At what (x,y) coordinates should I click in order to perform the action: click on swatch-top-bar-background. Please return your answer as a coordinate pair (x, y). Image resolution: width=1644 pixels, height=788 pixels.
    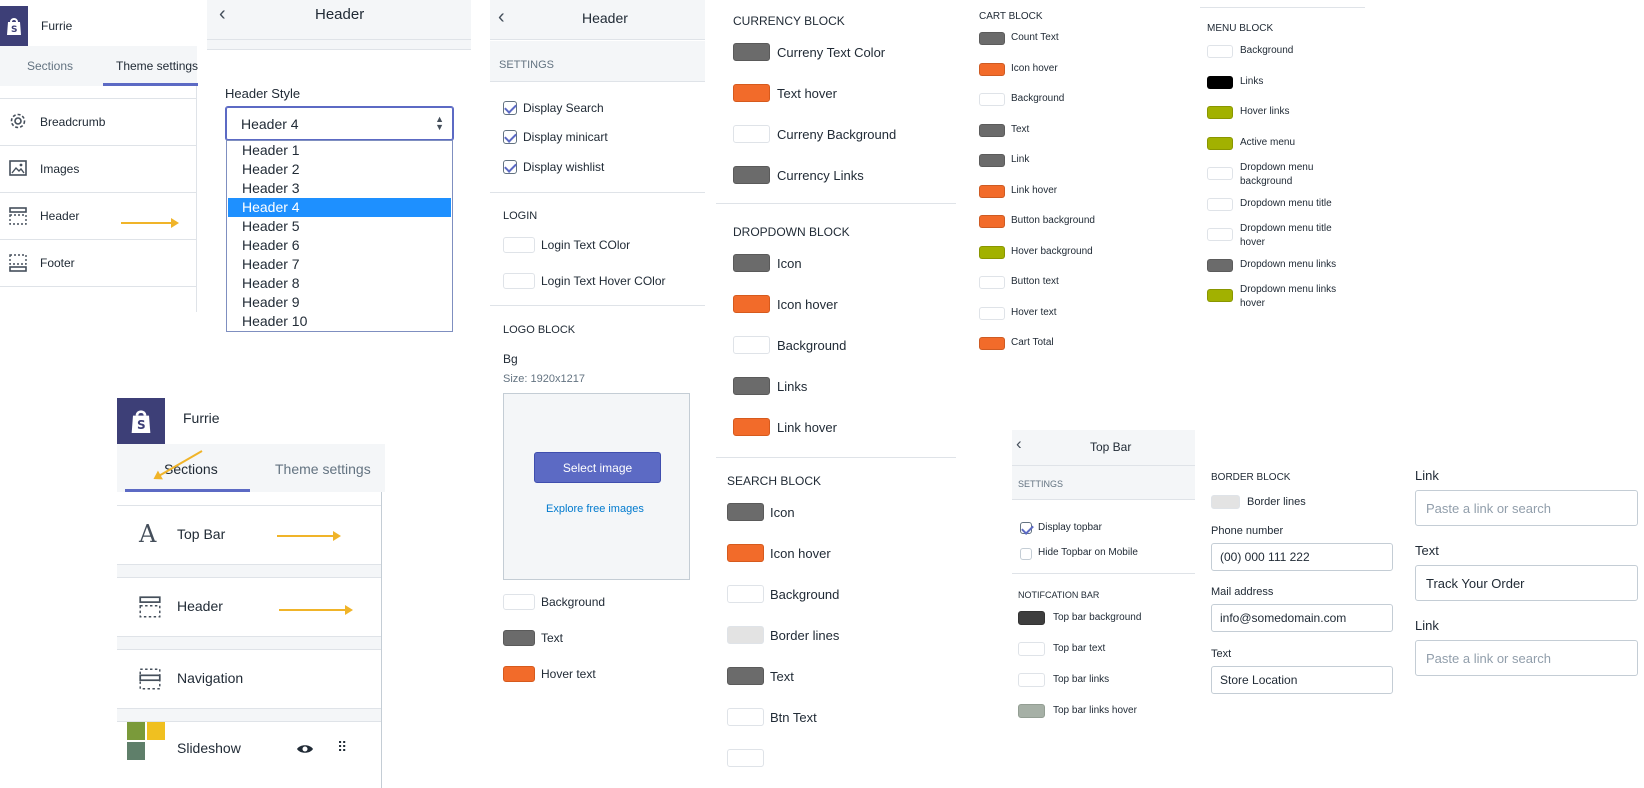
    Looking at the image, I should click on (1031, 618).